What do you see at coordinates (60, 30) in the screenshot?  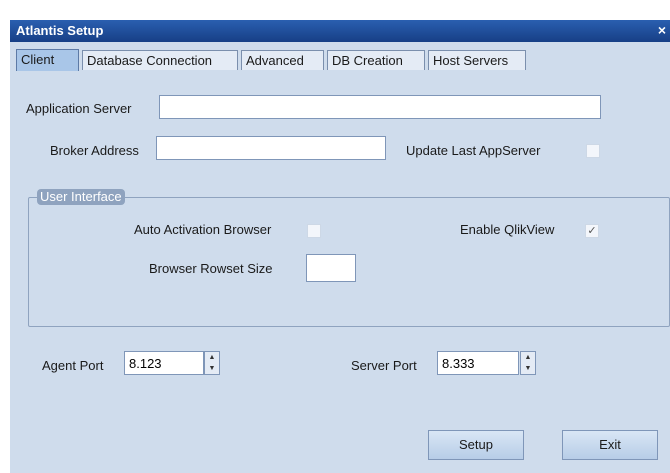 I see `window-title: Atlantis Setup` at bounding box center [60, 30].